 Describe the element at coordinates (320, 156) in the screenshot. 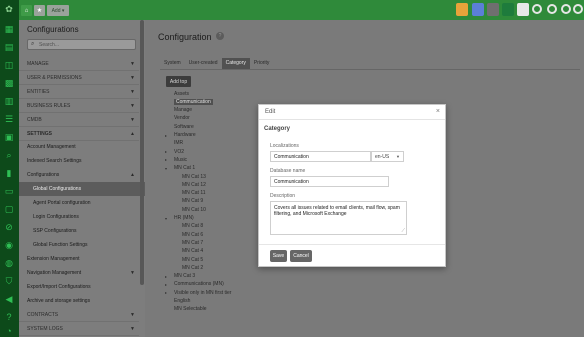

I see `localization-field: Communication` at that location.